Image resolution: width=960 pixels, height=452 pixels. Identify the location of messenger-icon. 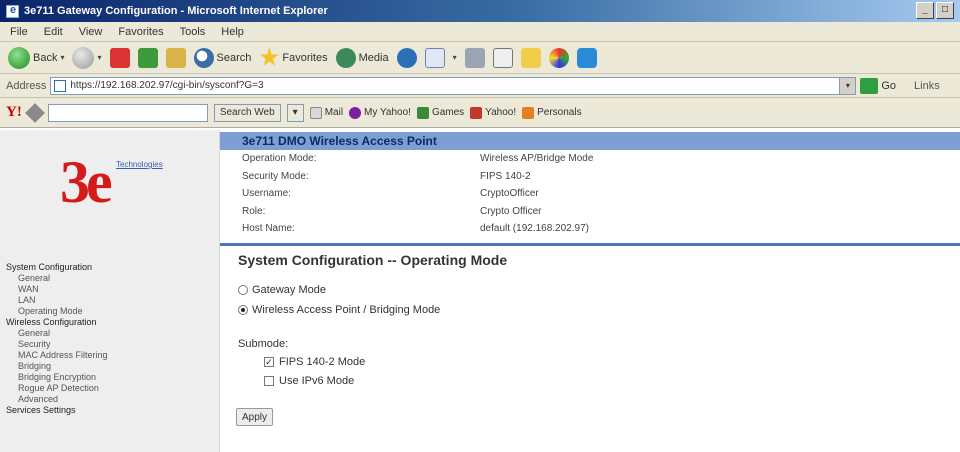
(586, 57).